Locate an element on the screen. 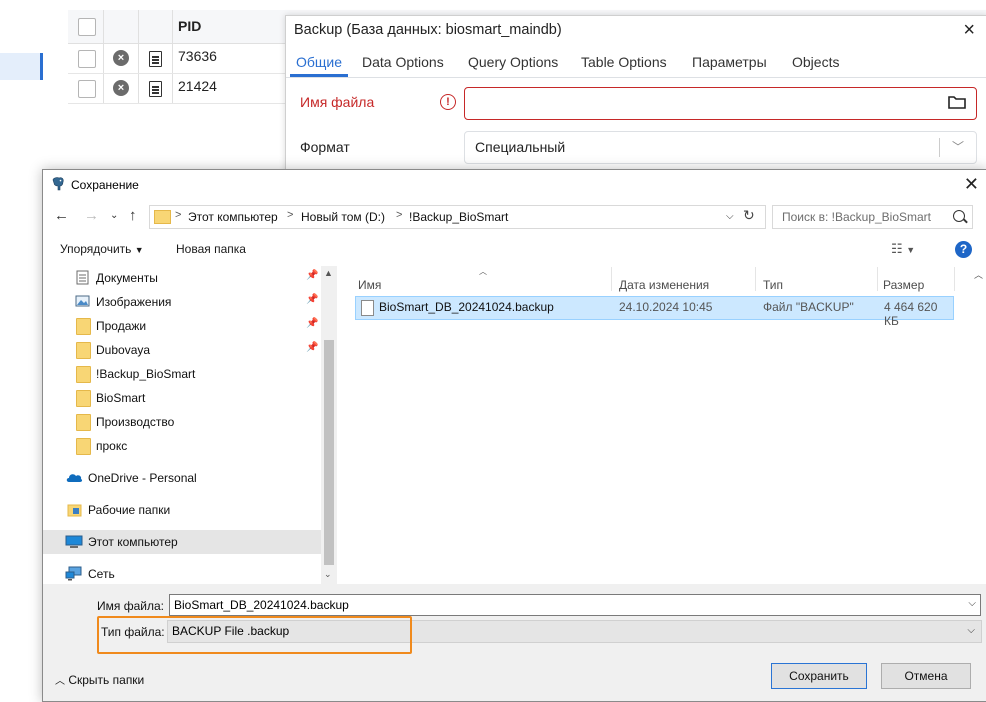 The width and height of the screenshot is (986, 702). file-size: 4 464 620 КБ is located at coordinates (911, 314).